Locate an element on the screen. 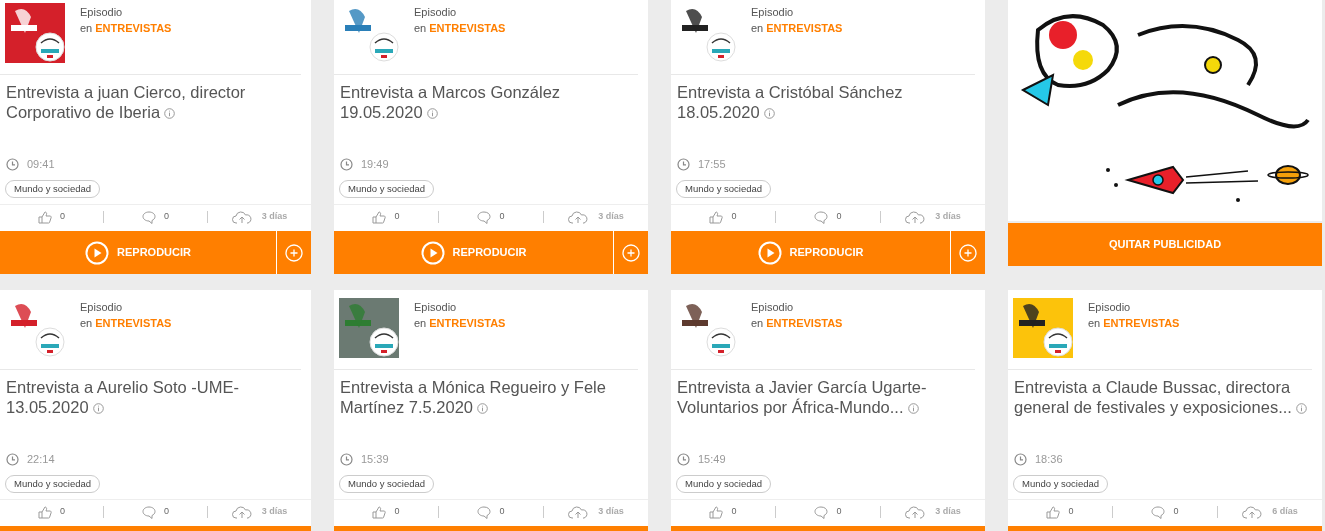 Image resolution: width=1325 pixels, height=531 pixels. duration: 18:36 is located at coordinates (1049, 459).